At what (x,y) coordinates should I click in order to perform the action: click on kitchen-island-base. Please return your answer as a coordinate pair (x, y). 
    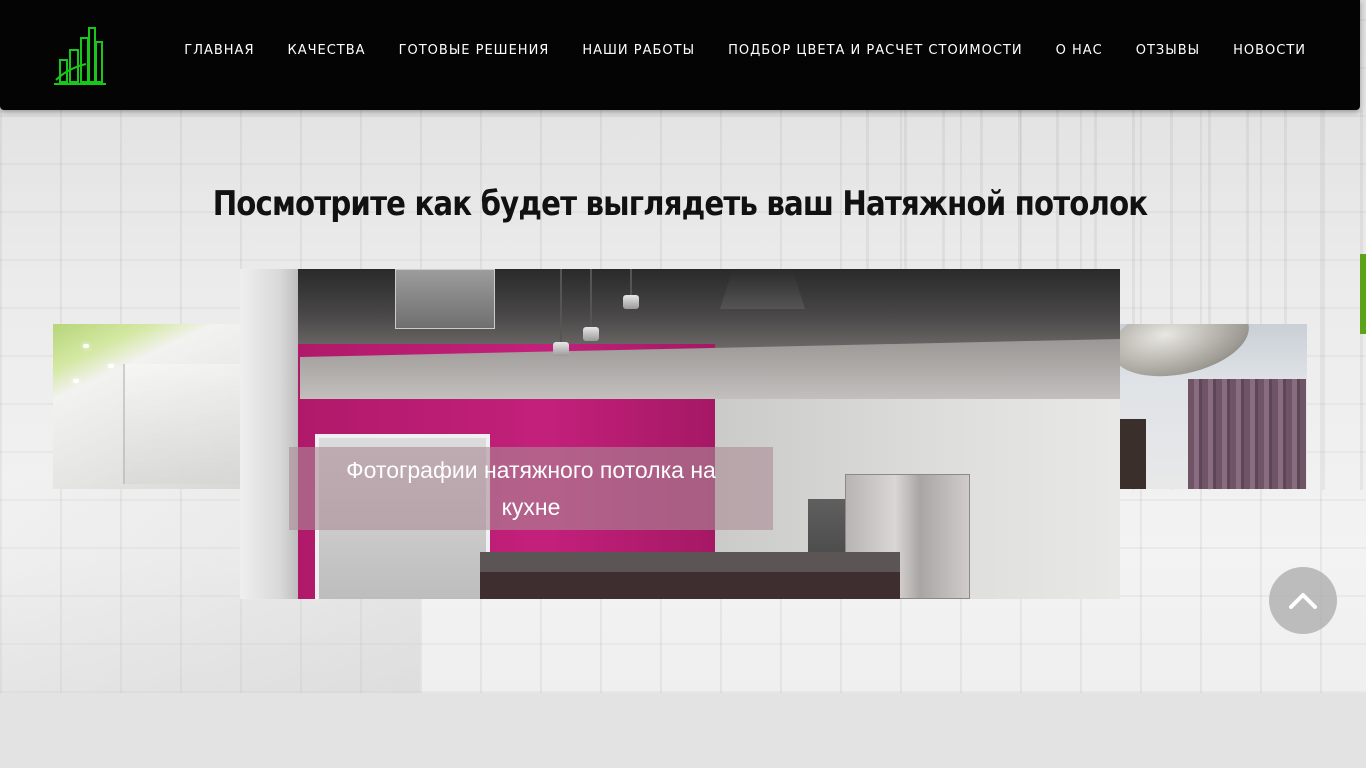
    Looking at the image, I should click on (690, 585).